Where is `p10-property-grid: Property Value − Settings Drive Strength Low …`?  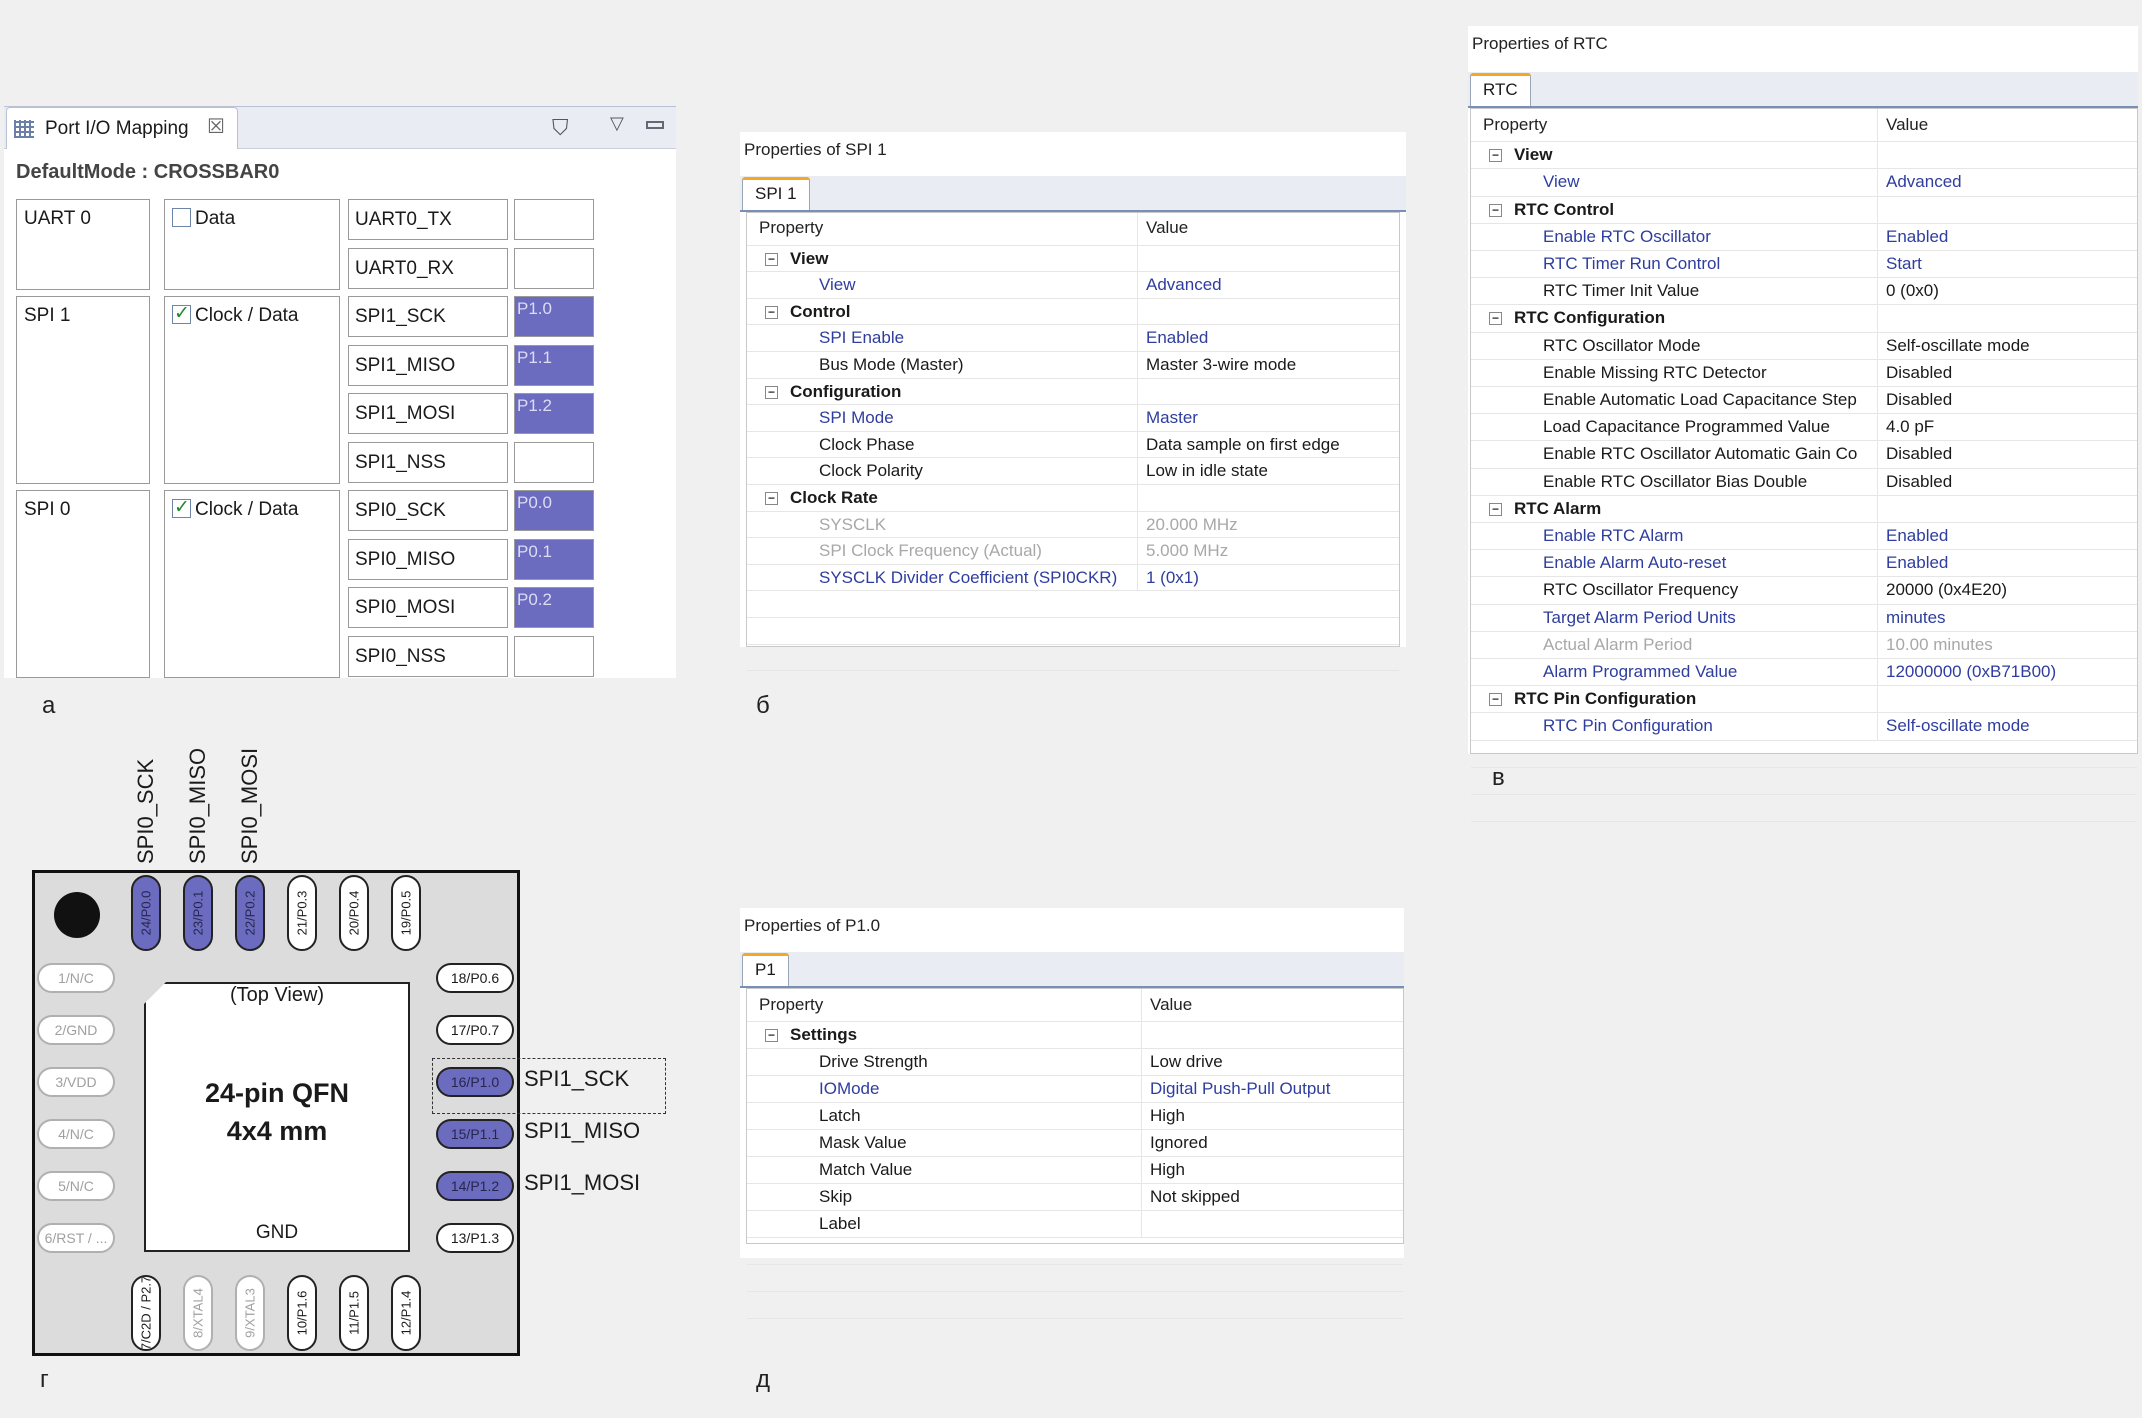 p10-property-grid: Property Value − Settings Drive Strength Low … is located at coordinates (1075, 1153).